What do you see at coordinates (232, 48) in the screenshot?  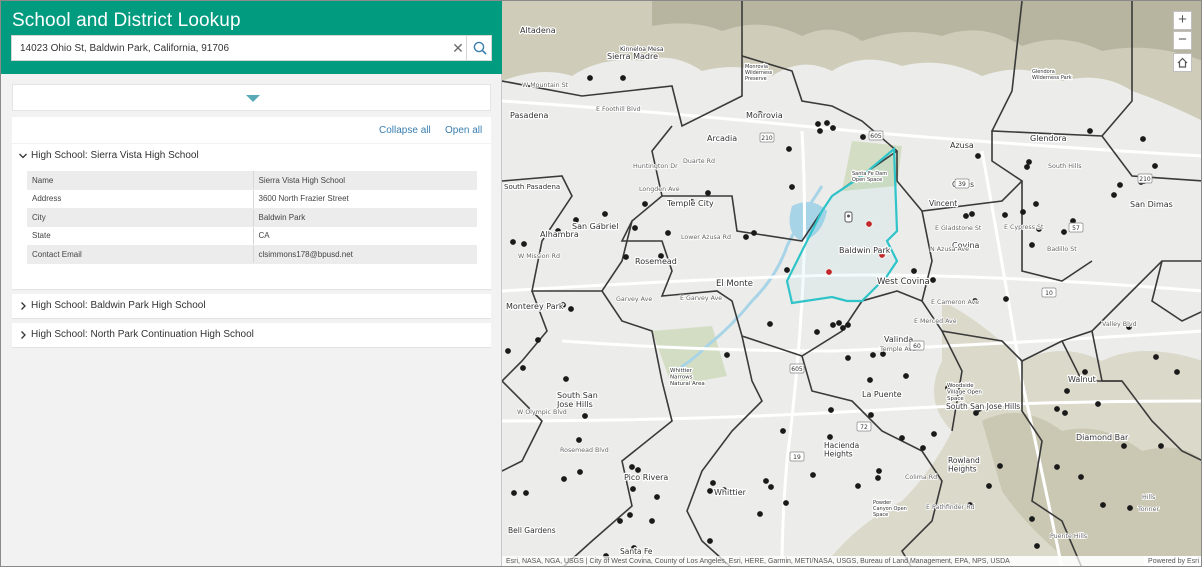 I see `search-input` at bounding box center [232, 48].